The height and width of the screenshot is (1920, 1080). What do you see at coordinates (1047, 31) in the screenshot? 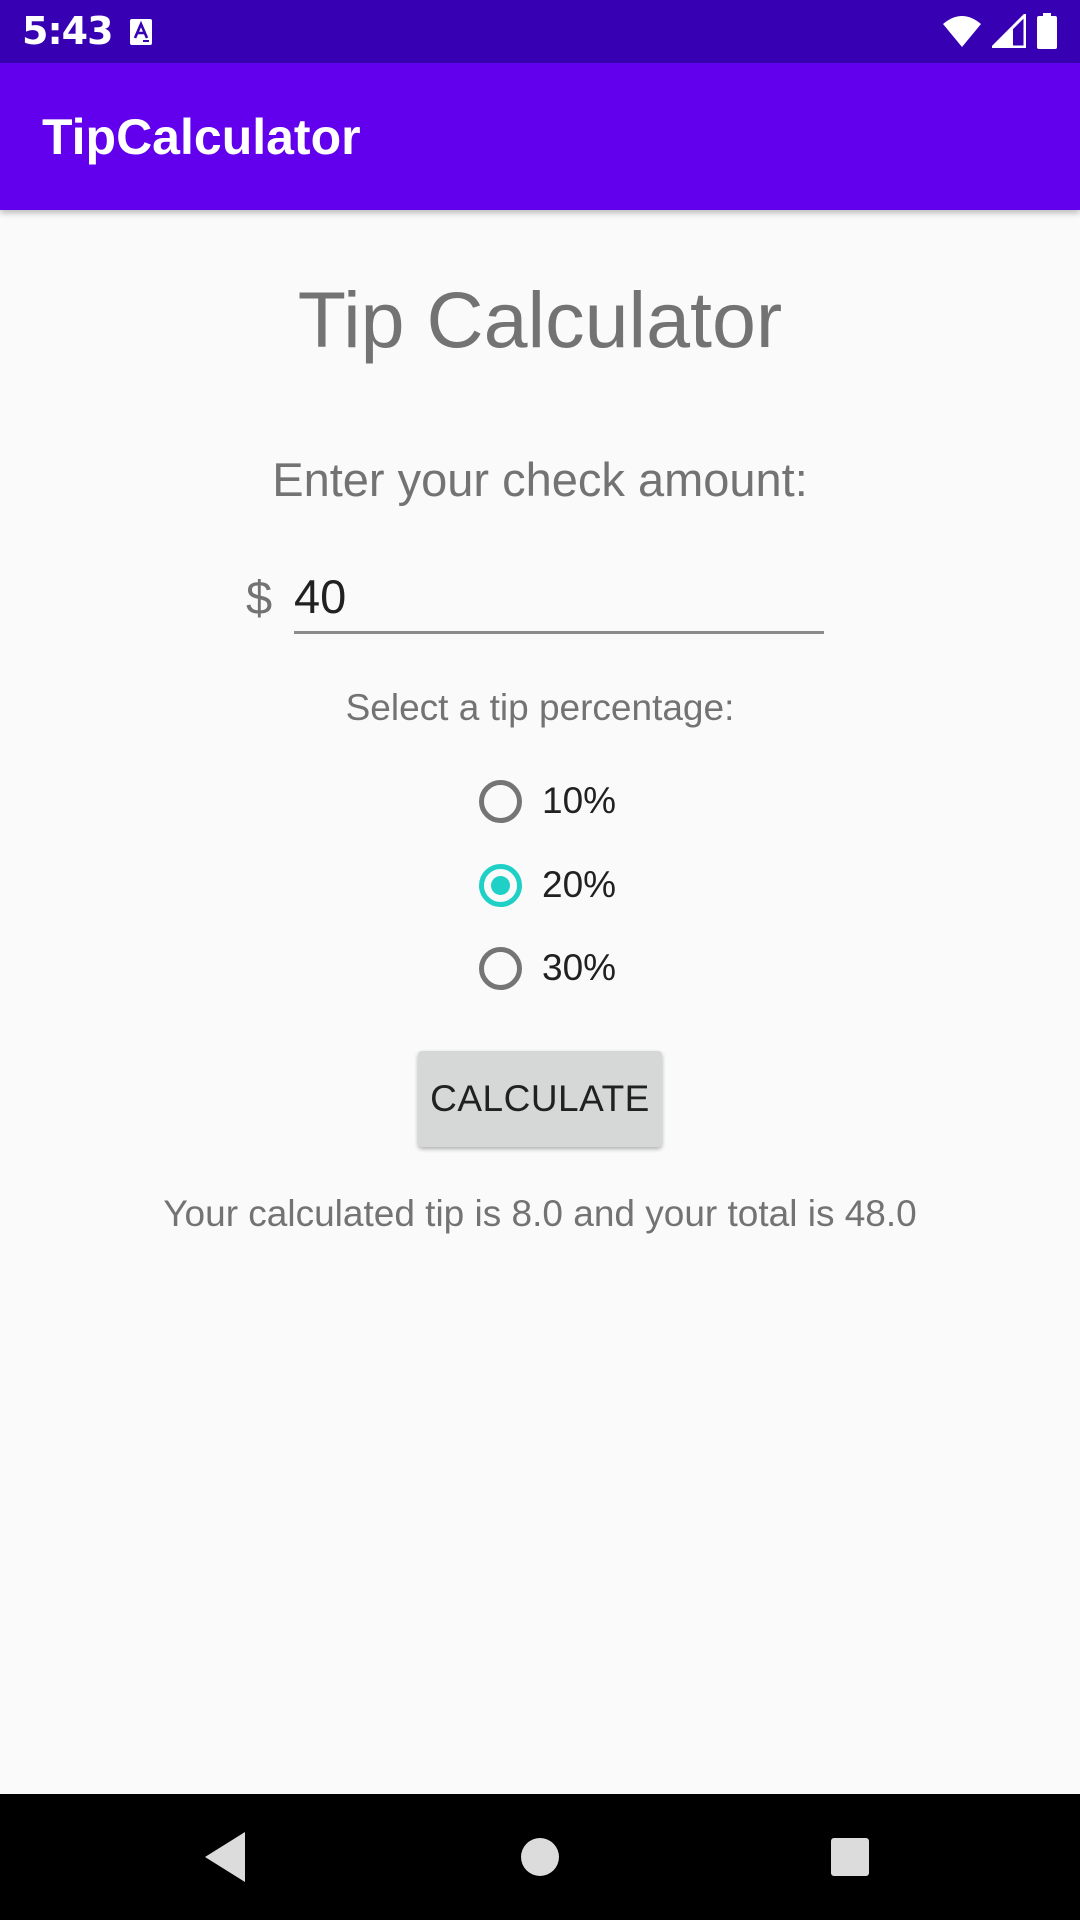
I see `battery-icon` at bounding box center [1047, 31].